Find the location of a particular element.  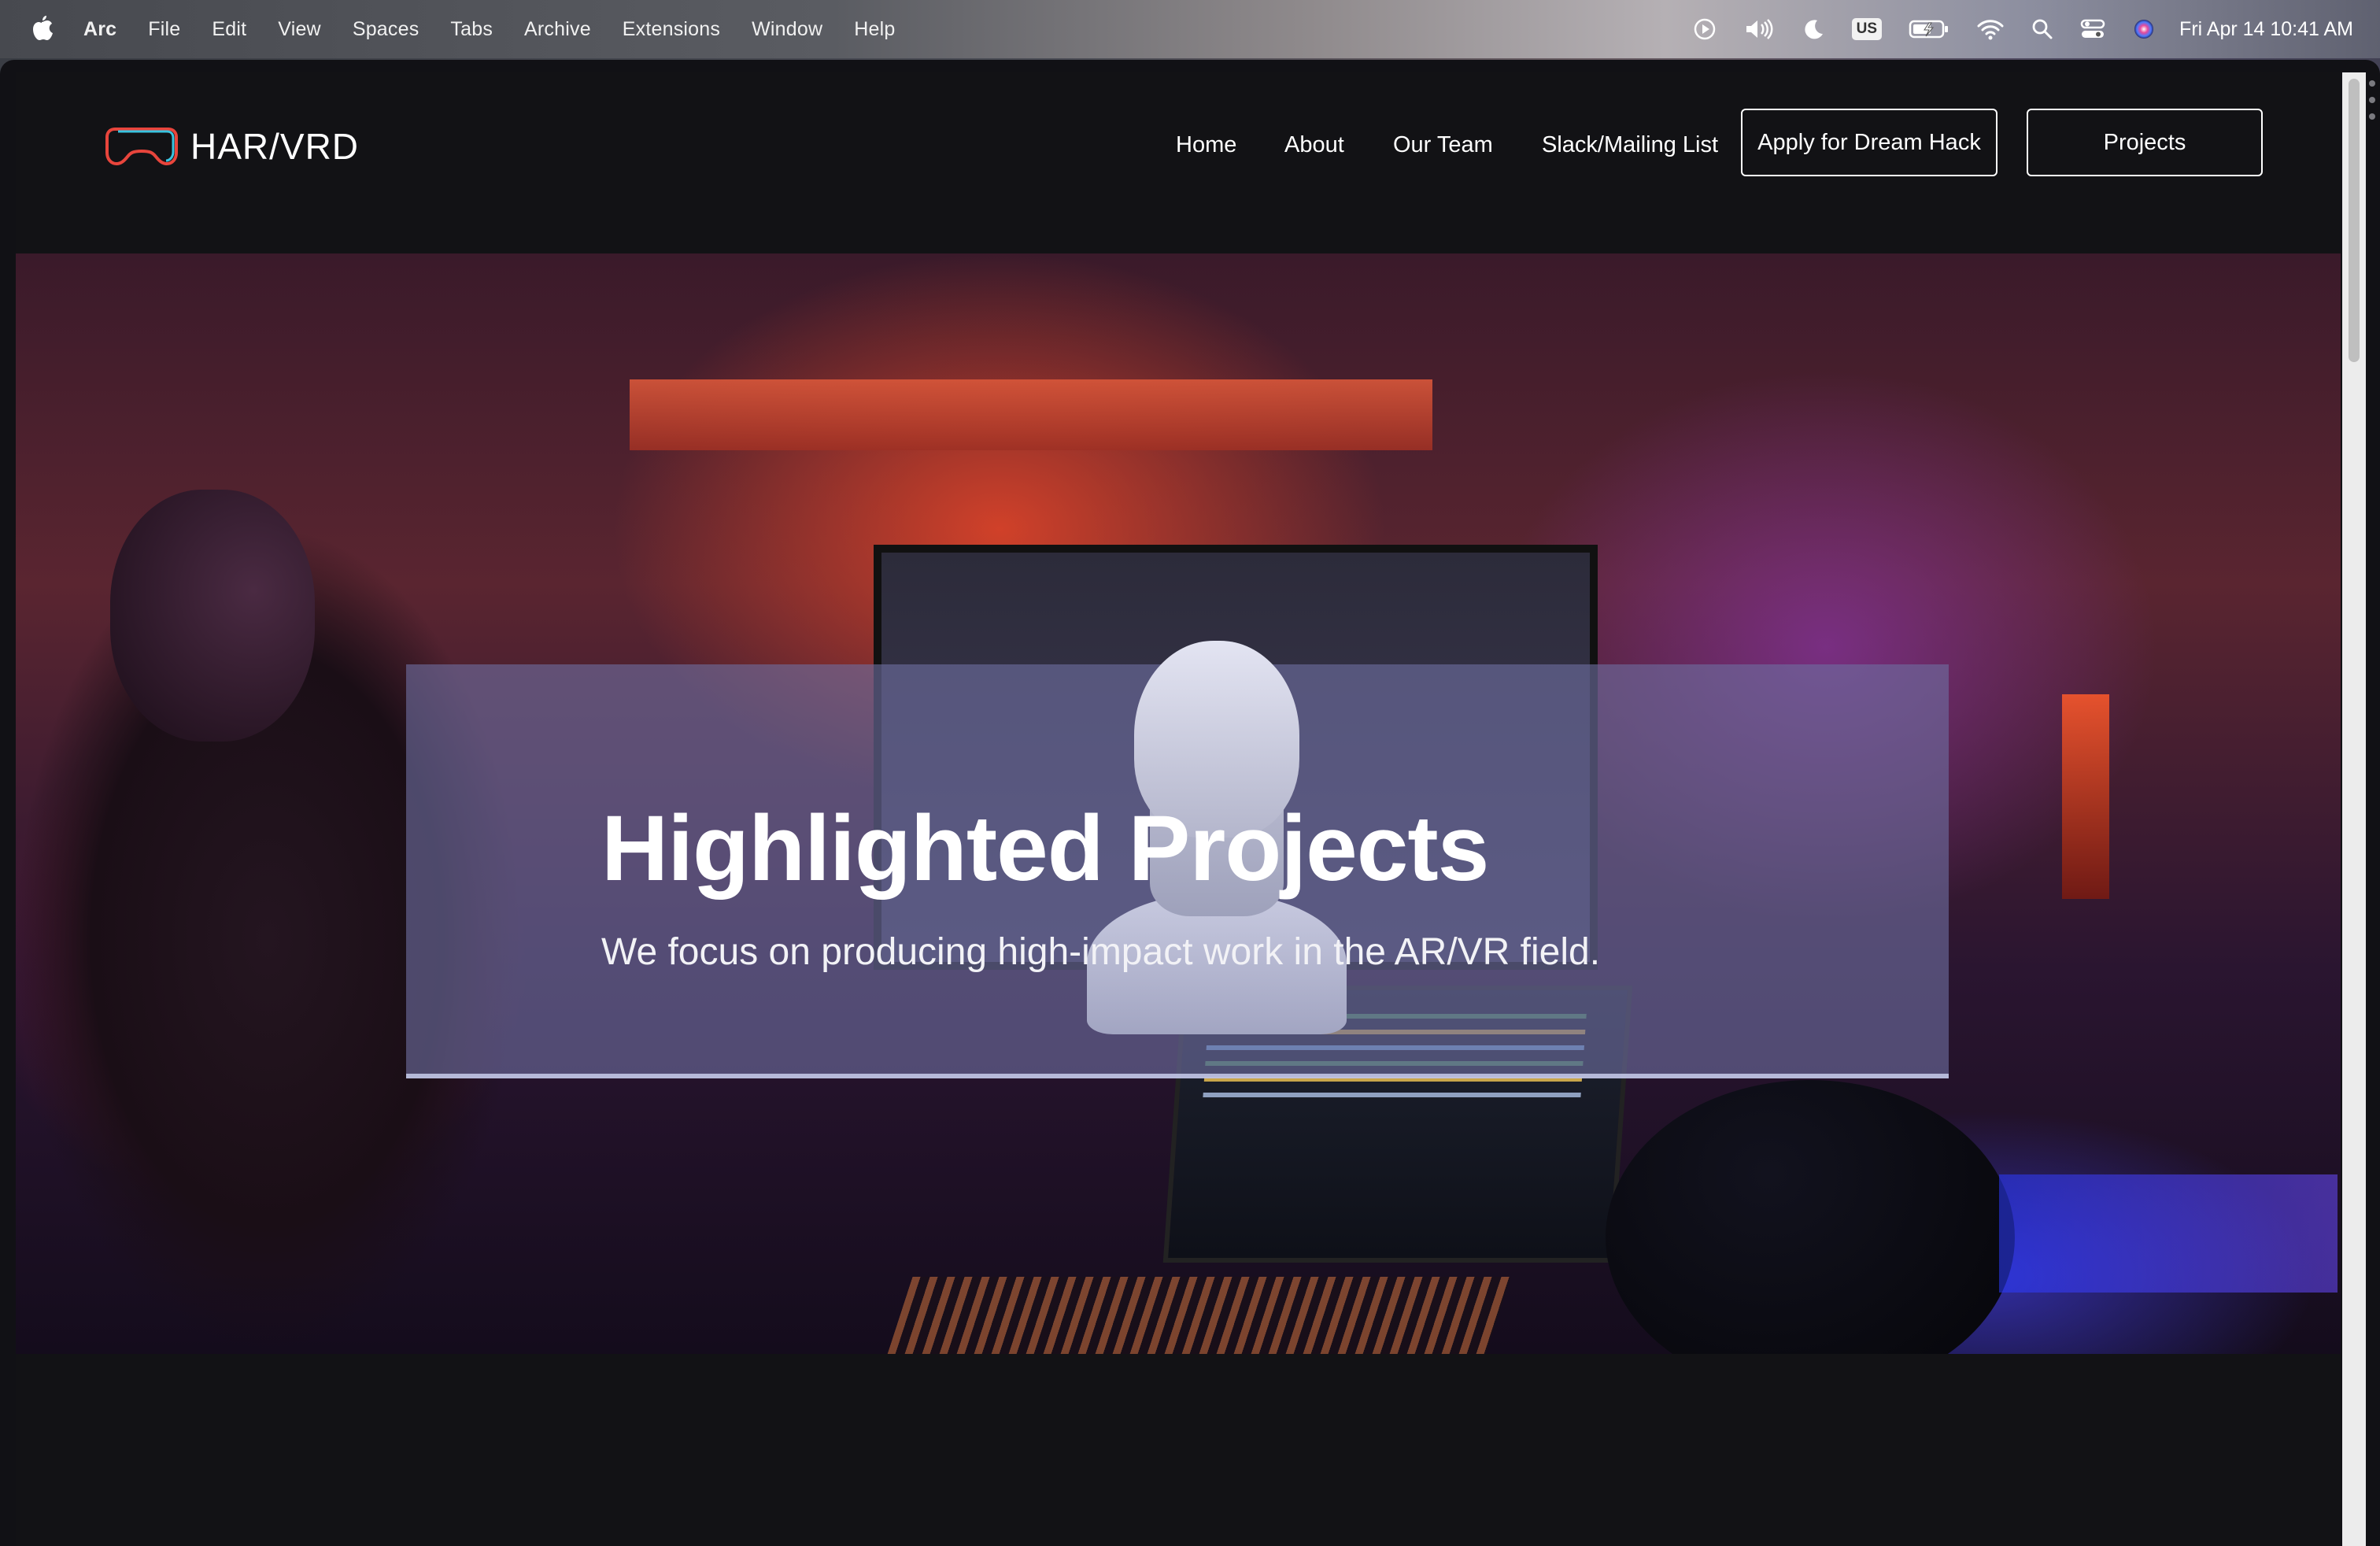

menu-extensions: Extensions is located at coordinates (671, 29).